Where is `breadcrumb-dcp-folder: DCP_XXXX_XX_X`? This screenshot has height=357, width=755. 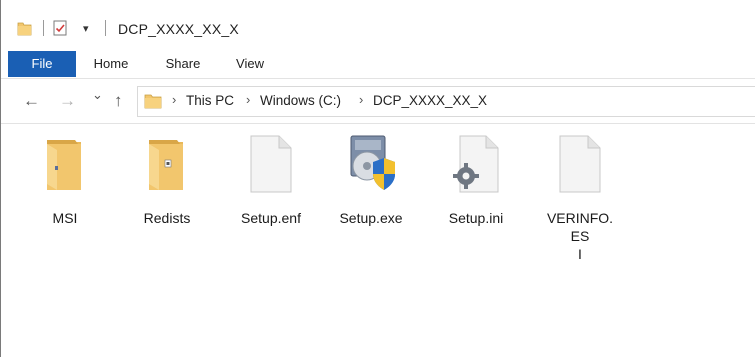
breadcrumb-dcp-folder: DCP_XXXX_XX_X is located at coordinates (430, 100).